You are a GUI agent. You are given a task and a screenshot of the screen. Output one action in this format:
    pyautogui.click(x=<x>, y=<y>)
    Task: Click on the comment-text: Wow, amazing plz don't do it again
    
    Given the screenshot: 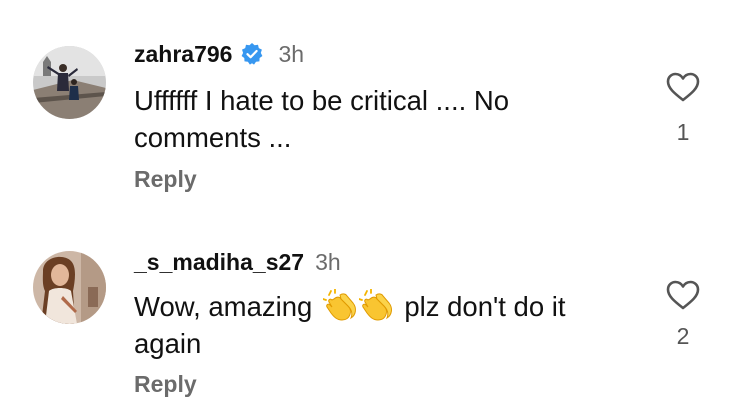 What is the action you would take?
    pyautogui.click(x=369, y=325)
    